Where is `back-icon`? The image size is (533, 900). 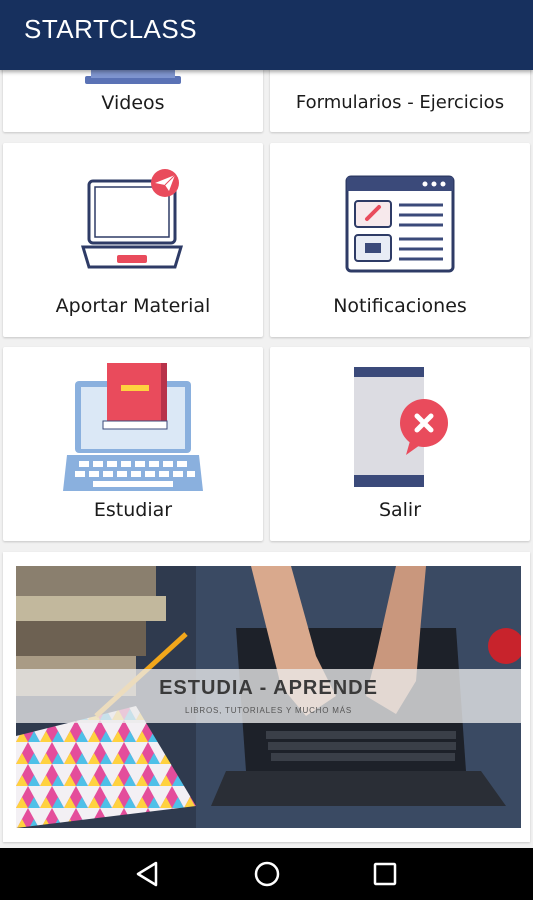 back-icon is located at coordinates (148, 874).